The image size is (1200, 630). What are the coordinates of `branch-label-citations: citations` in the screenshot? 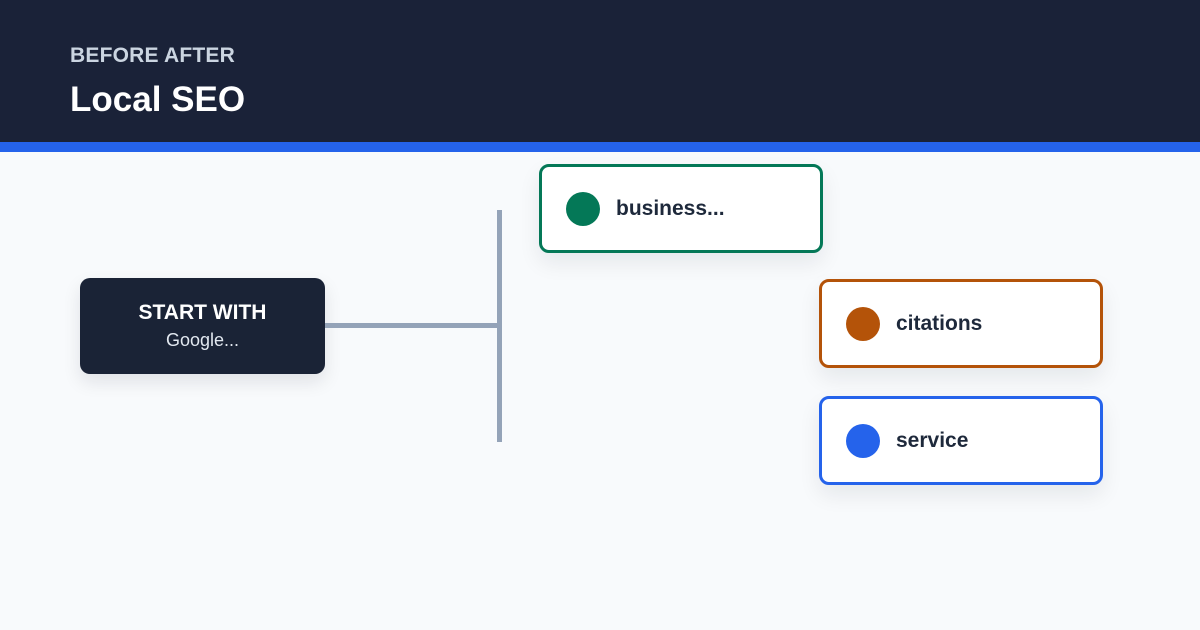 It's located at (939, 323).